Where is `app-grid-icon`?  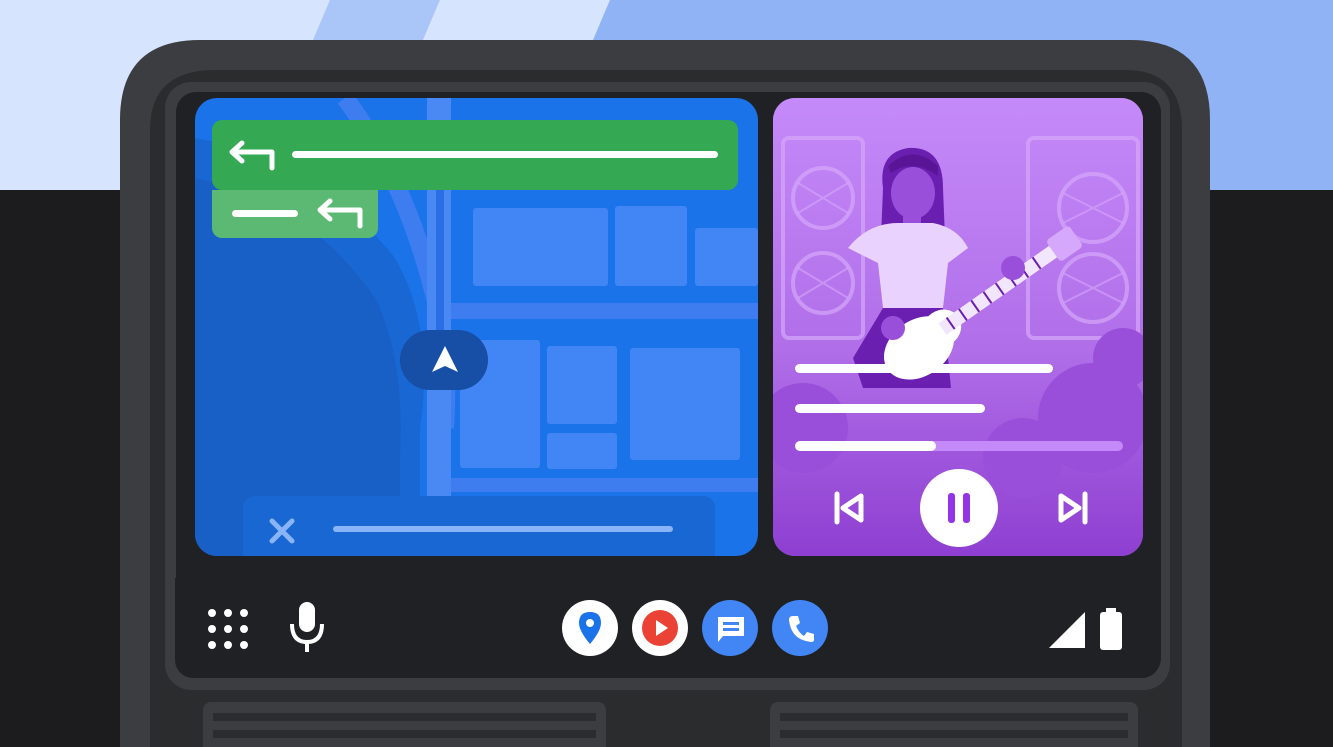 app-grid-icon is located at coordinates (228, 629).